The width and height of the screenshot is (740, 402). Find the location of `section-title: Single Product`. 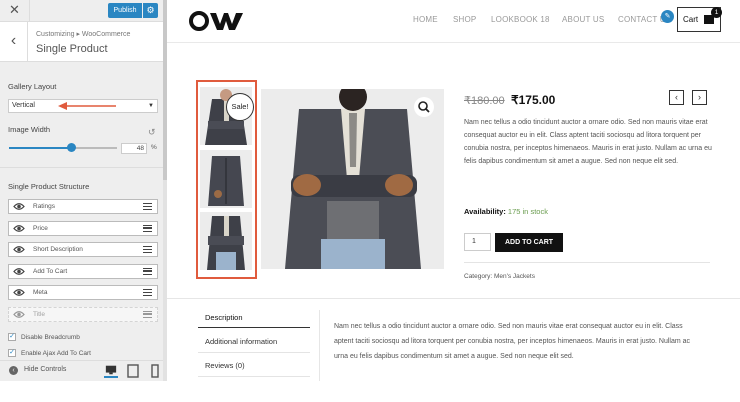

section-title: Single Product is located at coordinates (72, 49).